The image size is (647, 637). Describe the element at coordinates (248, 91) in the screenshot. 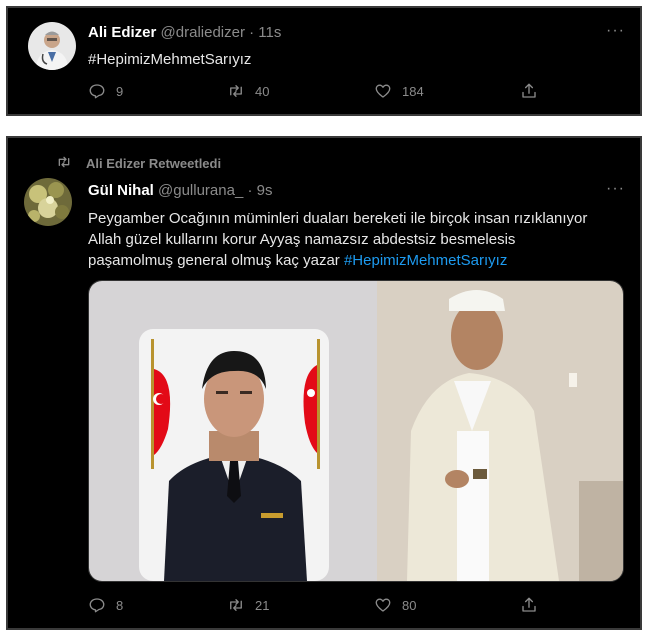

I see `retweet-button: 40` at that location.